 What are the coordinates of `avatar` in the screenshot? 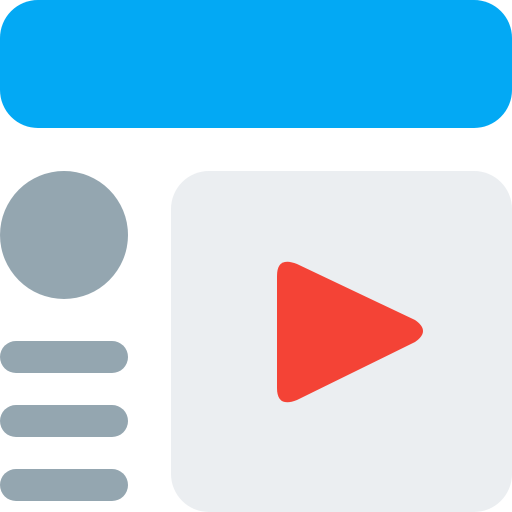 It's located at (64, 235).